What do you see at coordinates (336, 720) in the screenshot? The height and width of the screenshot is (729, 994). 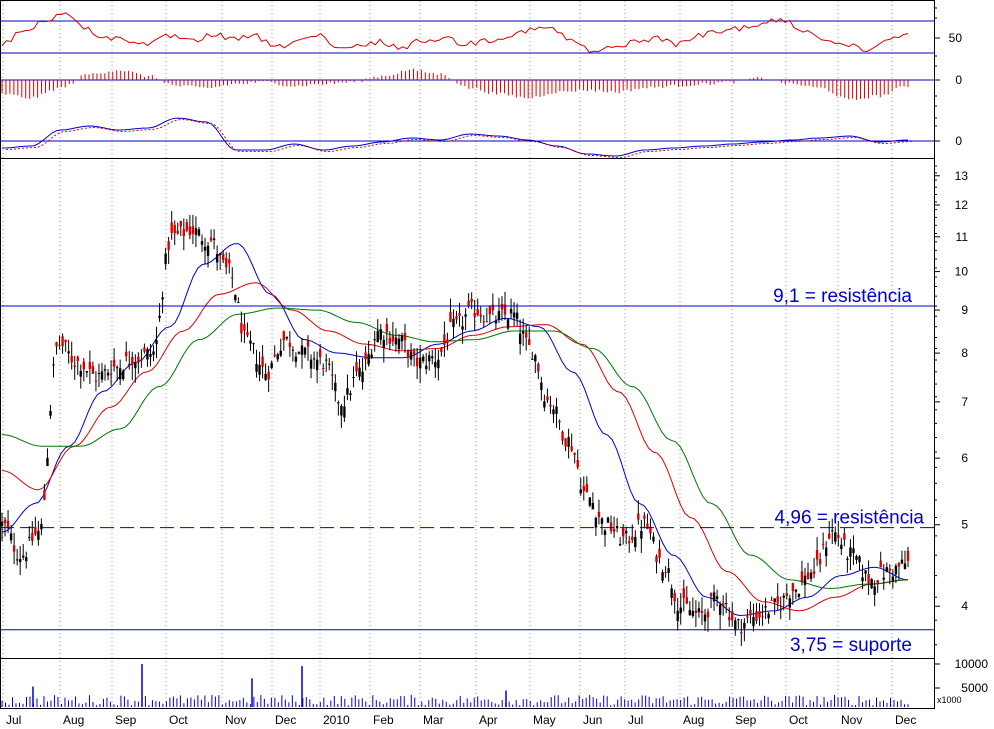 I see `x-tick-label: 2010` at bounding box center [336, 720].